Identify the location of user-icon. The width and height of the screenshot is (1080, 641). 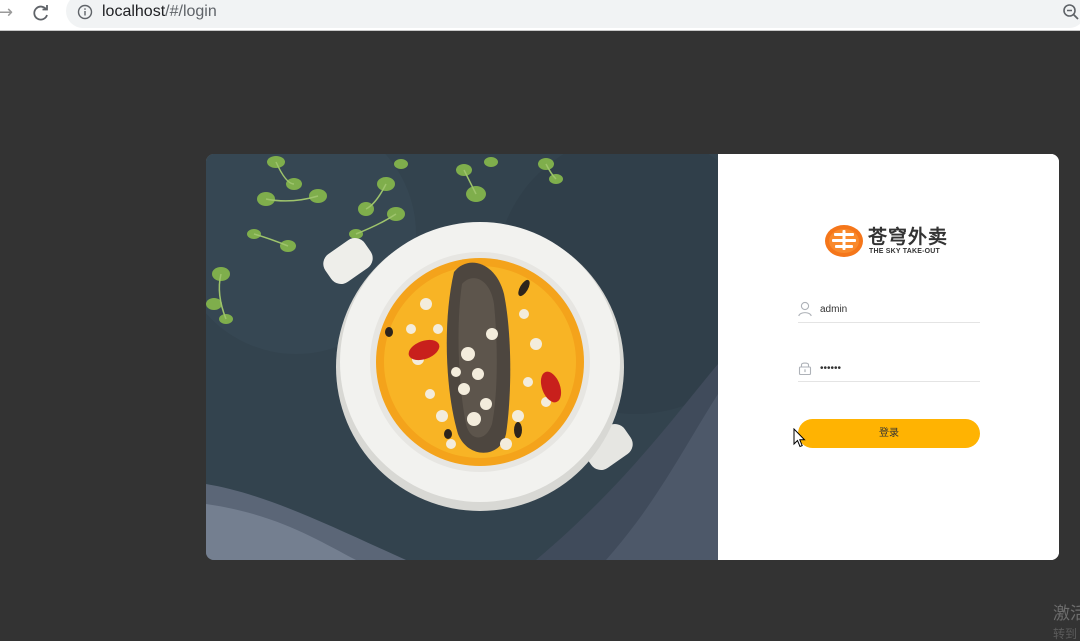
(805, 309).